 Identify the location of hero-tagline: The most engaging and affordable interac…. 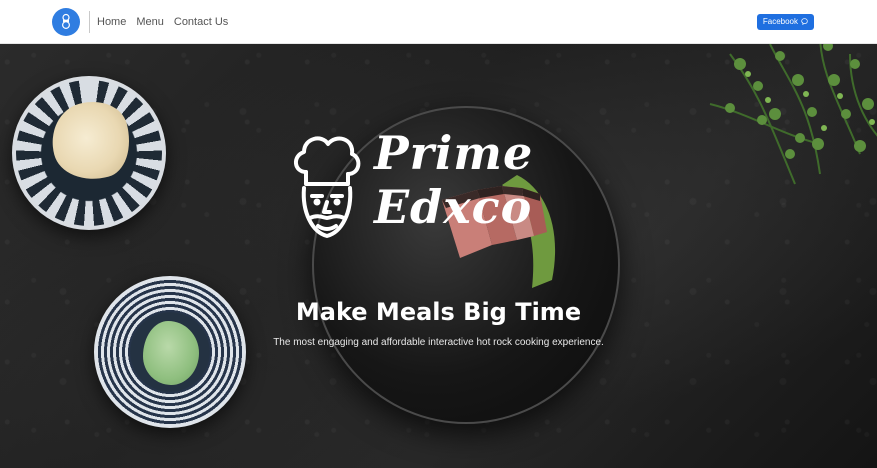
(438, 342).